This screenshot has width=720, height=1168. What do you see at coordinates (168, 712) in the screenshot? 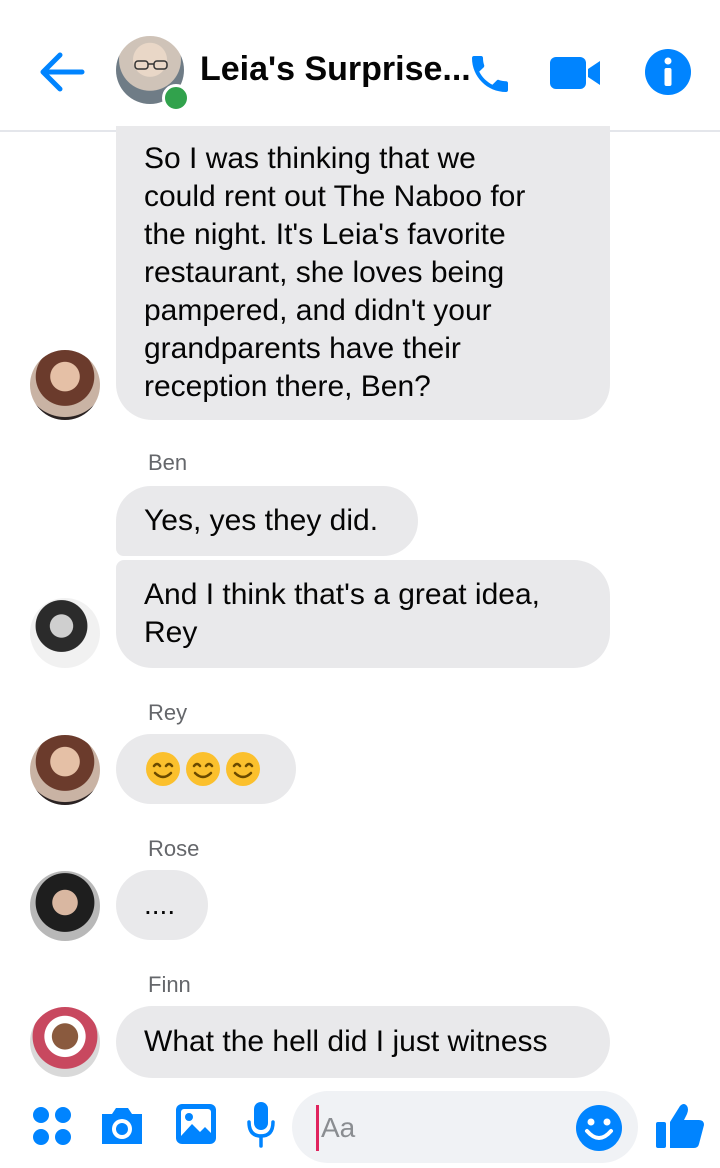
I see `sender-name: Rey` at bounding box center [168, 712].